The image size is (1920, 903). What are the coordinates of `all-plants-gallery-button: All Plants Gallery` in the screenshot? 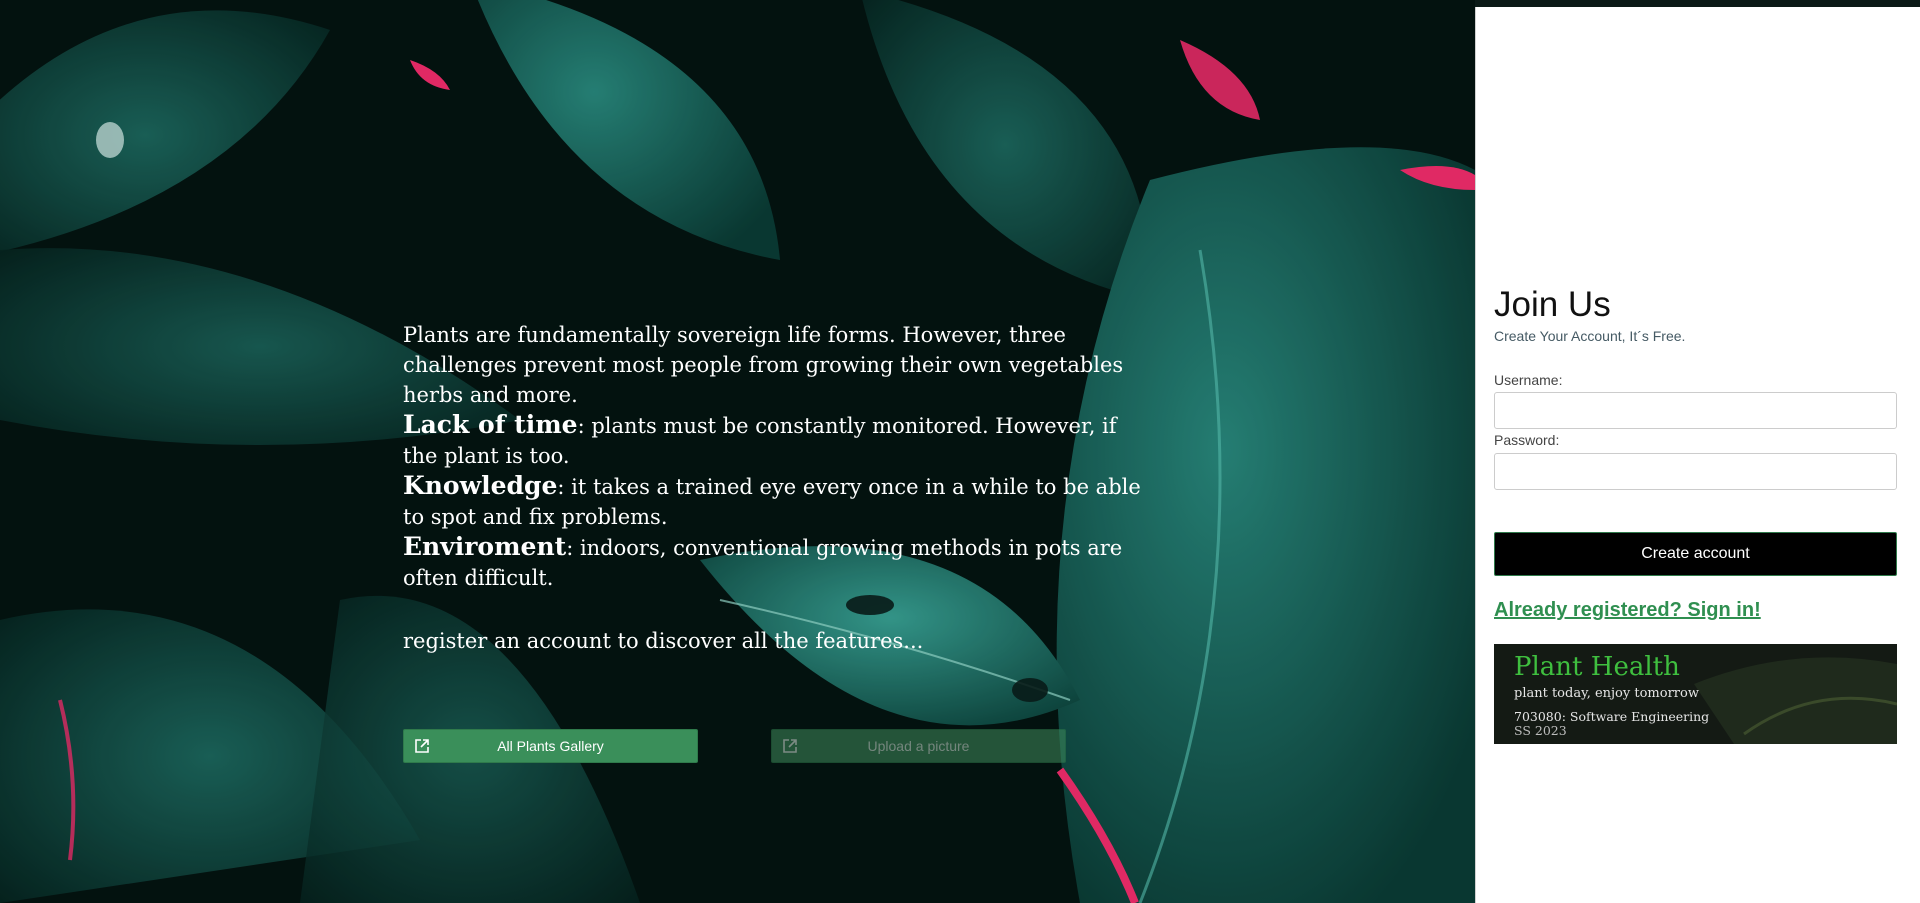 It's located at (550, 746).